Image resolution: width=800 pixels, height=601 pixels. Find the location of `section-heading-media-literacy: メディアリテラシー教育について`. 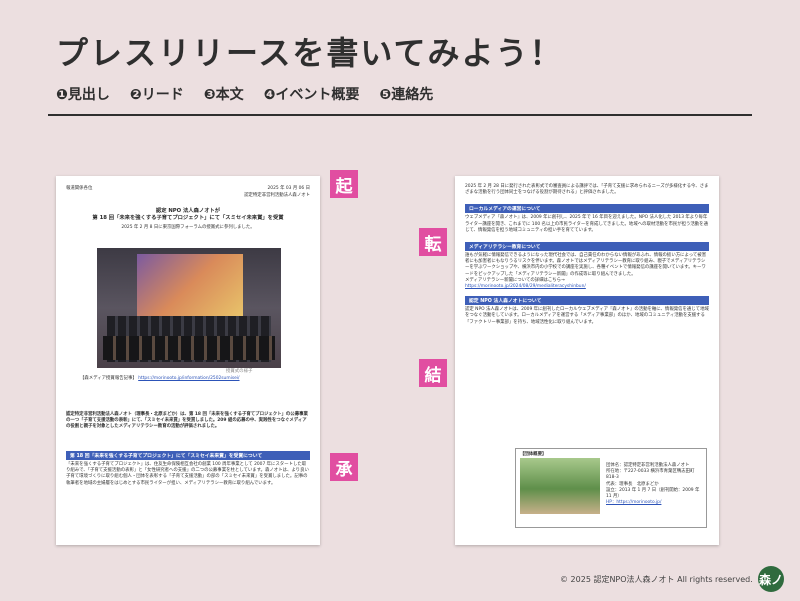

section-heading-media-literacy: メディアリテラシー教育について is located at coordinates (587, 247).